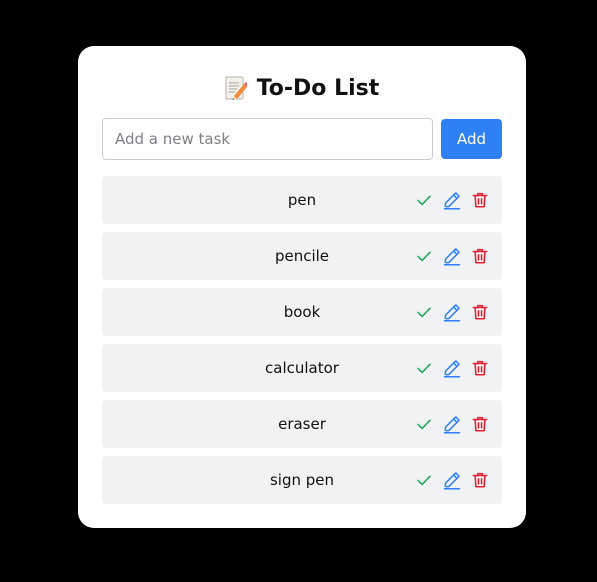  Describe the element at coordinates (302, 200) in the screenshot. I see `list-item: pen` at that location.